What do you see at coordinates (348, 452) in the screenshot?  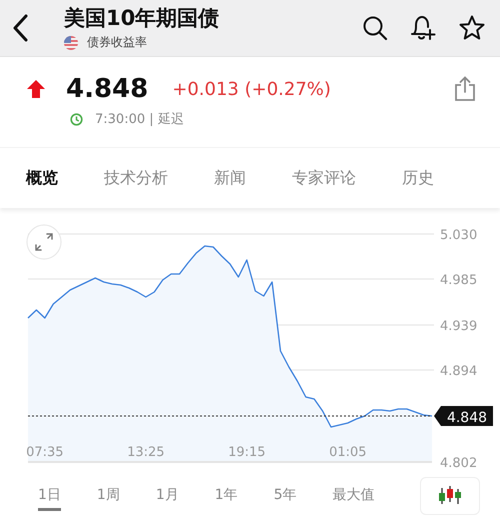 I see `x-axis-label: 01:05` at bounding box center [348, 452].